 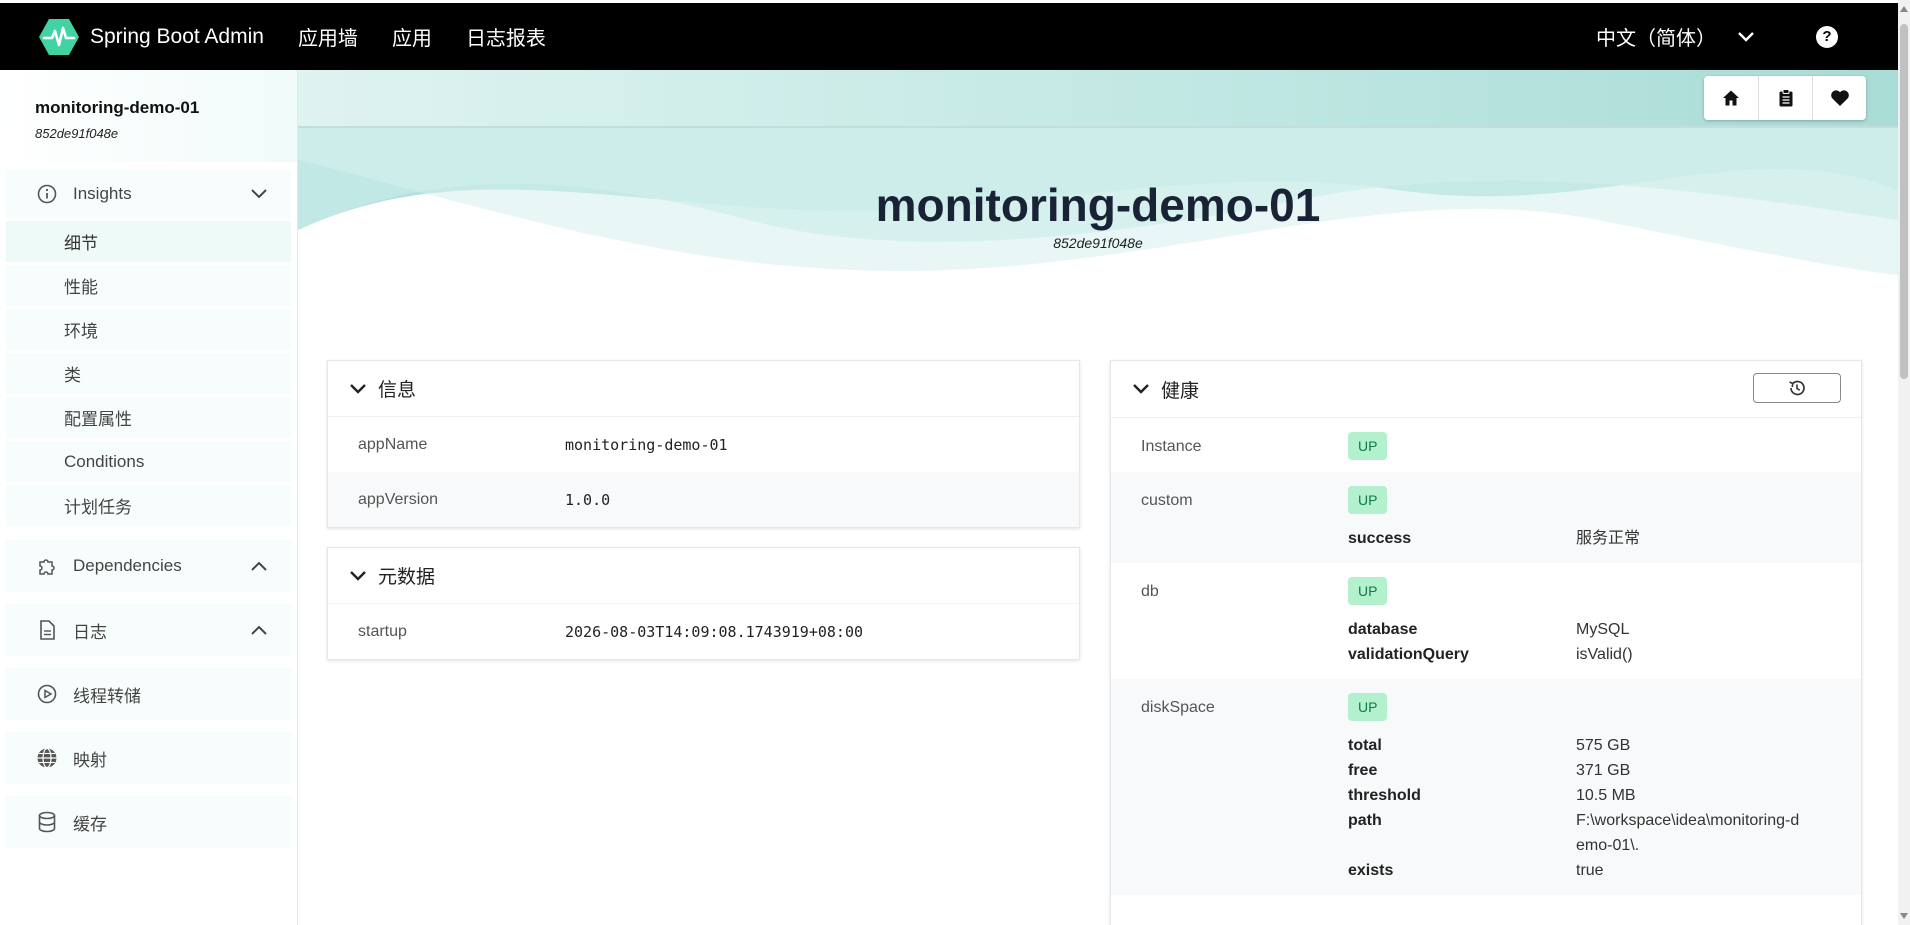 What do you see at coordinates (1492, 795) in the screenshot?
I see `health-detail: threshold 10.5 MB` at bounding box center [1492, 795].